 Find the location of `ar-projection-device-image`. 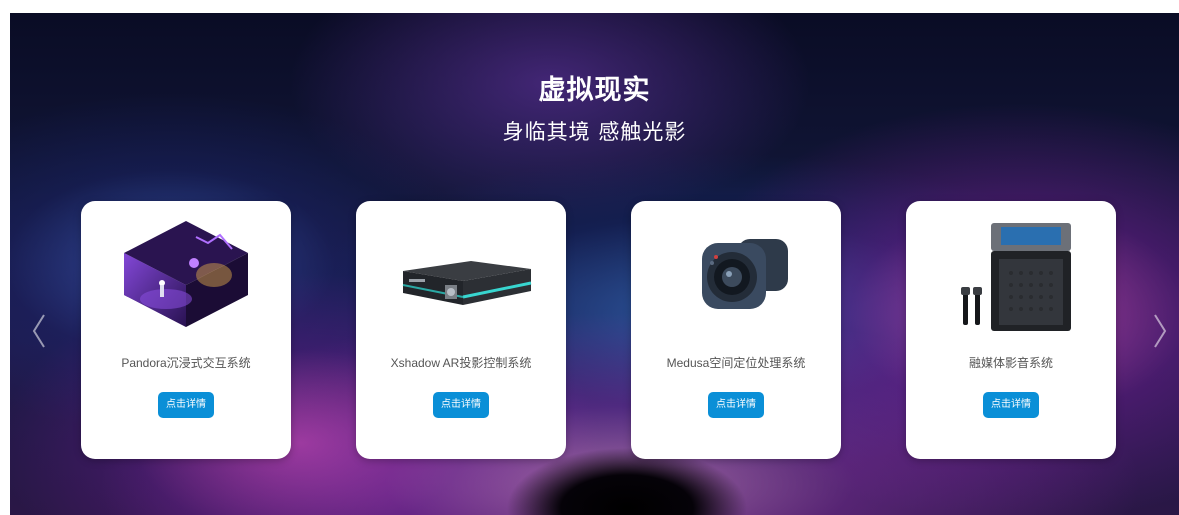

ar-projection-device-image is located at coordinates (461, 273).